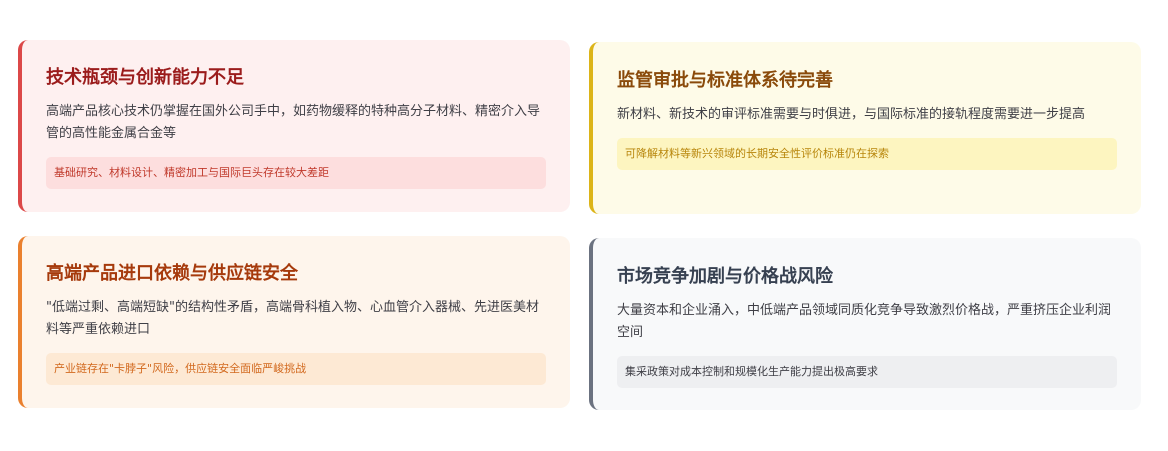 The image size is (1168, 451). I want to click on card-title: 市场竞争加剧与价格战风险, so click(725, 276).